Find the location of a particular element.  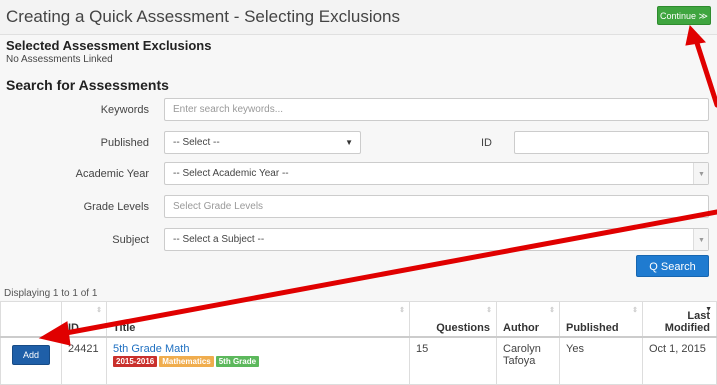

academic-year-value: -- Select Academic Year -- is located at coordinates (231, 173).